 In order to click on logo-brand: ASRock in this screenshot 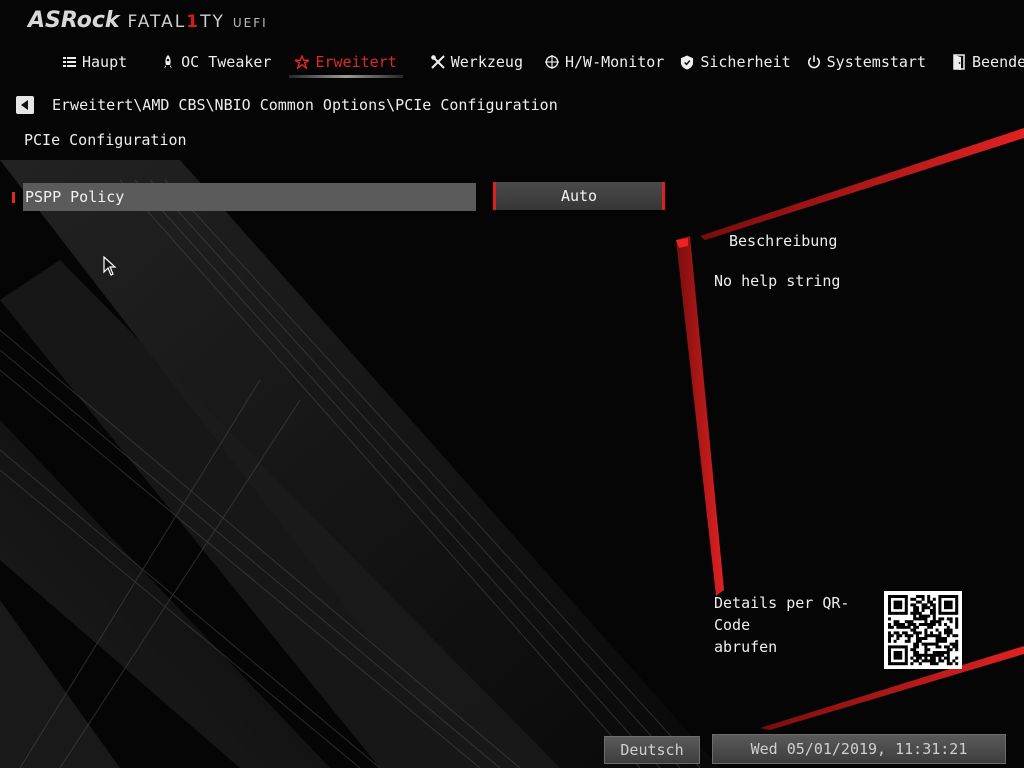, I will do `click(74, 20)`.